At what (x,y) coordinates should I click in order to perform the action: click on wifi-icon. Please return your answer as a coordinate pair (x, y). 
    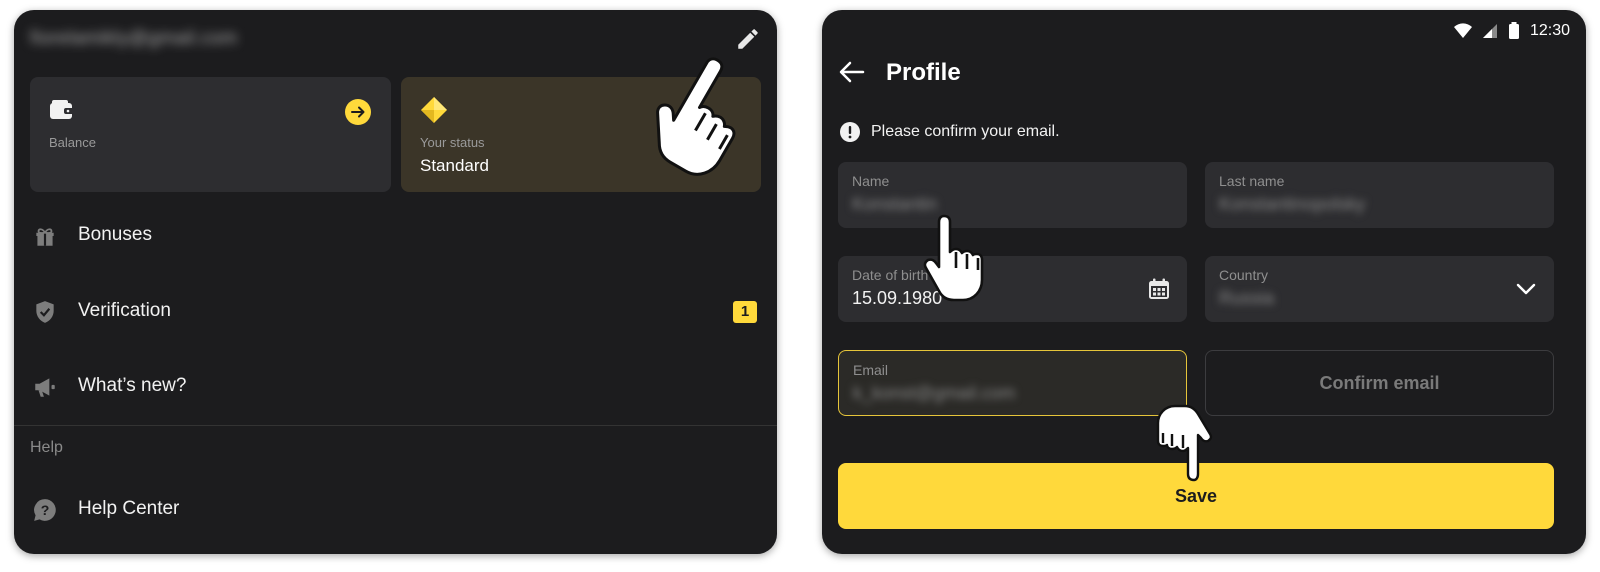
    Looking at the image, I should click on (1462, 30).